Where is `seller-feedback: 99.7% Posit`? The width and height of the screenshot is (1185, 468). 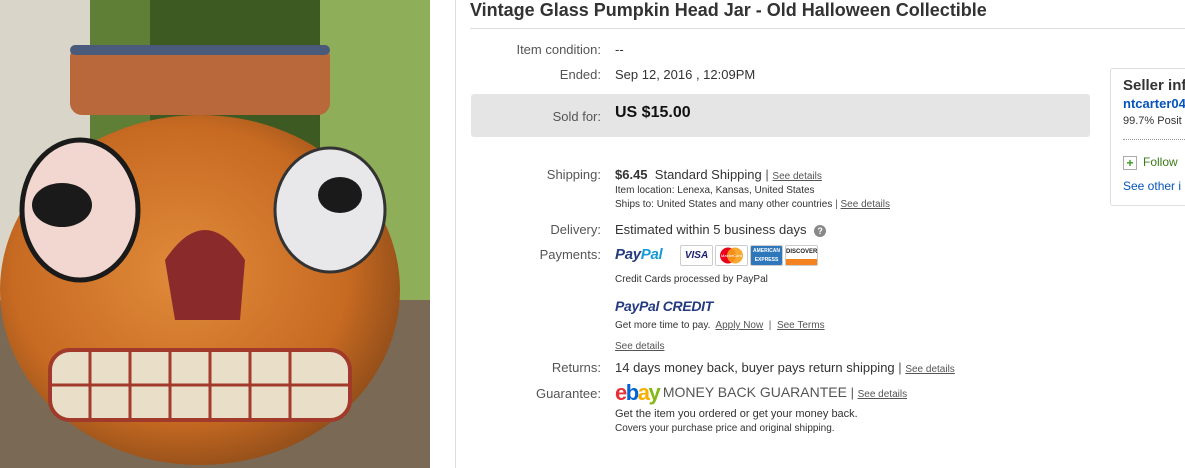
seller-feedback: 99.7% Posit is located at coordinates (1152, 121).